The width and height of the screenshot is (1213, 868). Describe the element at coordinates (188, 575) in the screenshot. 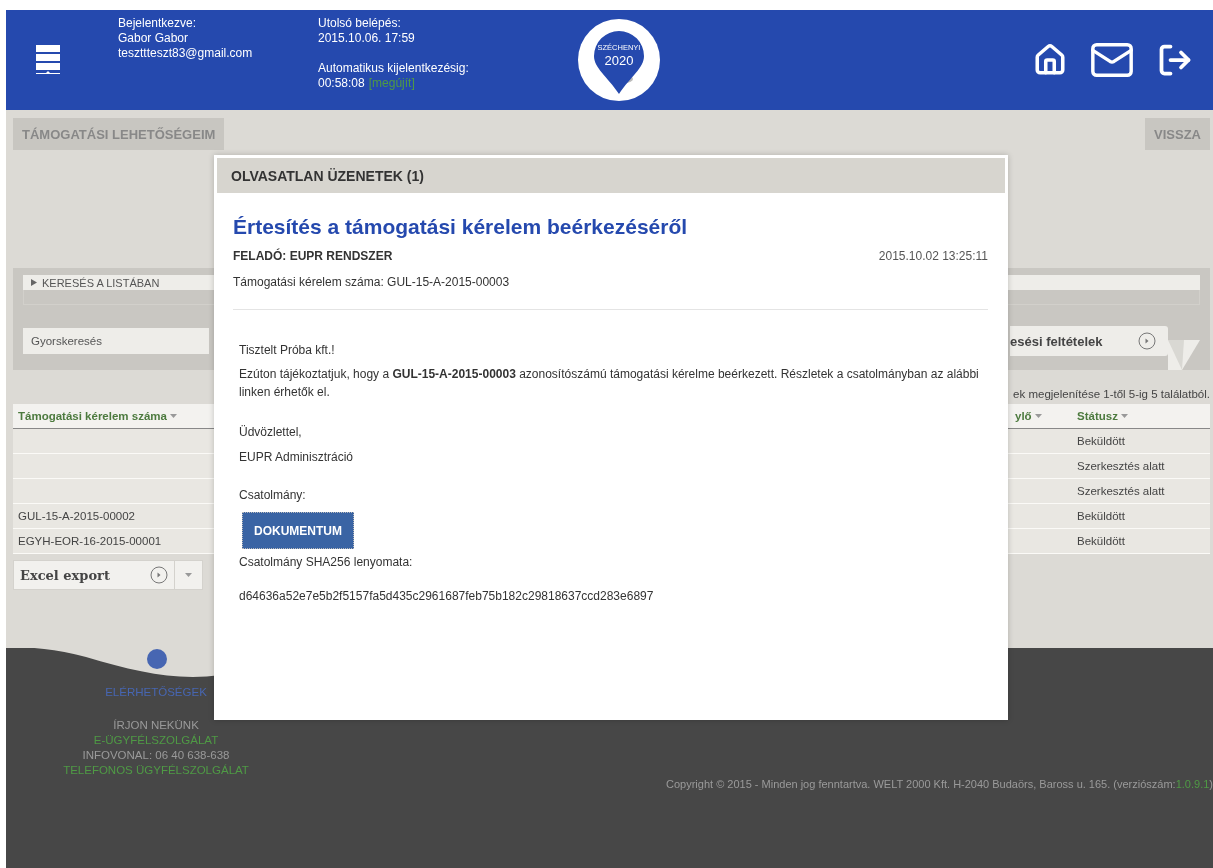

I see `caret-icon` at that location.